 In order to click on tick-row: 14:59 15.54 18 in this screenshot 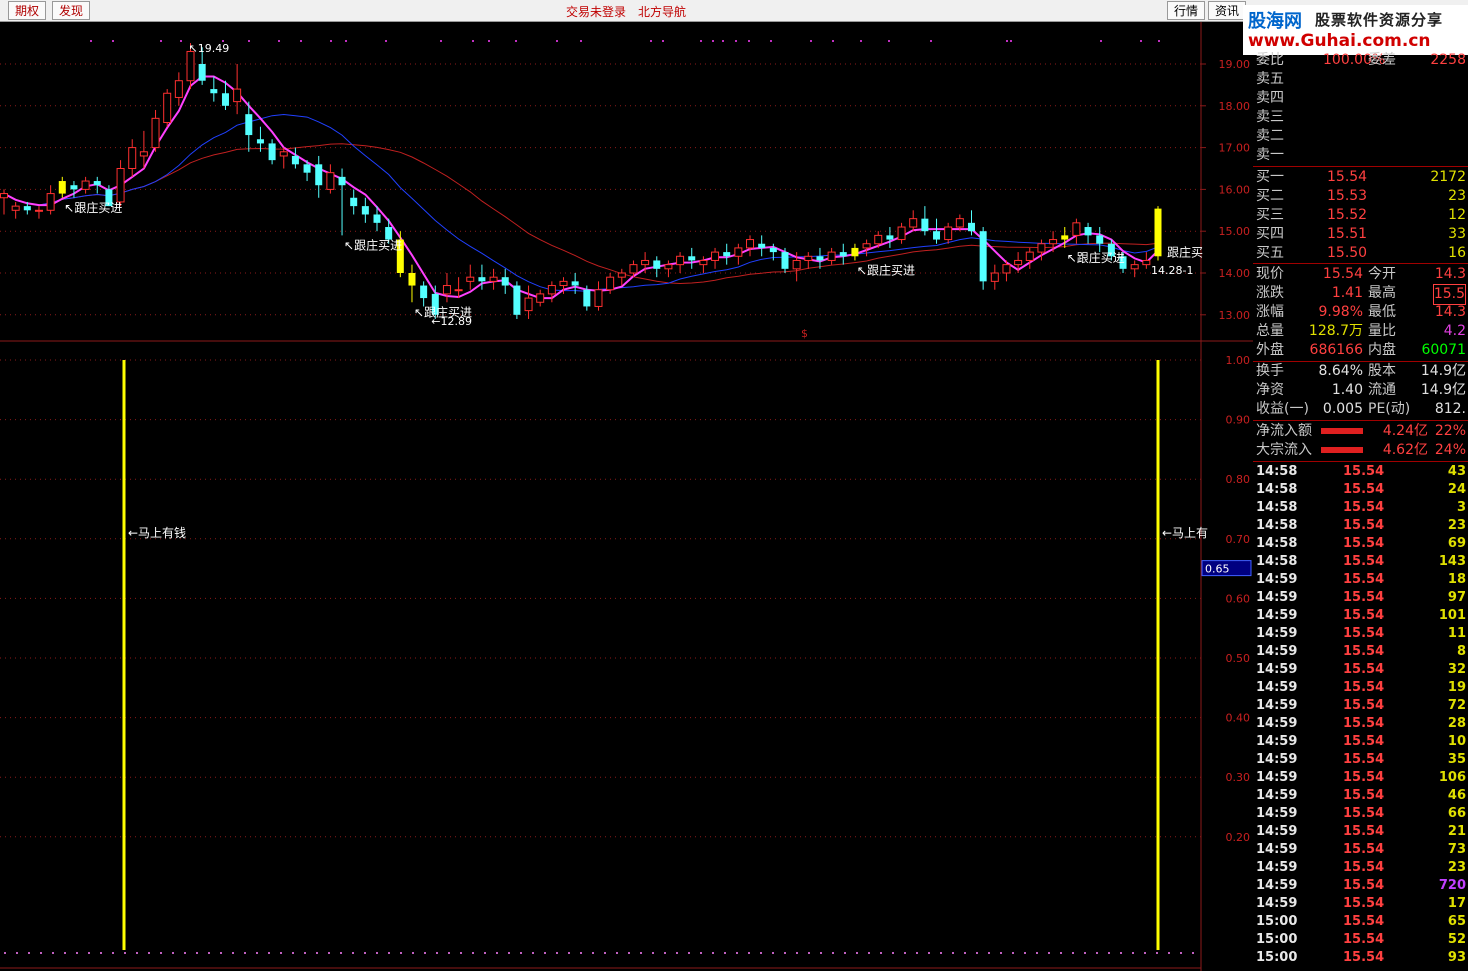, I will do `click(1360, 580)`.